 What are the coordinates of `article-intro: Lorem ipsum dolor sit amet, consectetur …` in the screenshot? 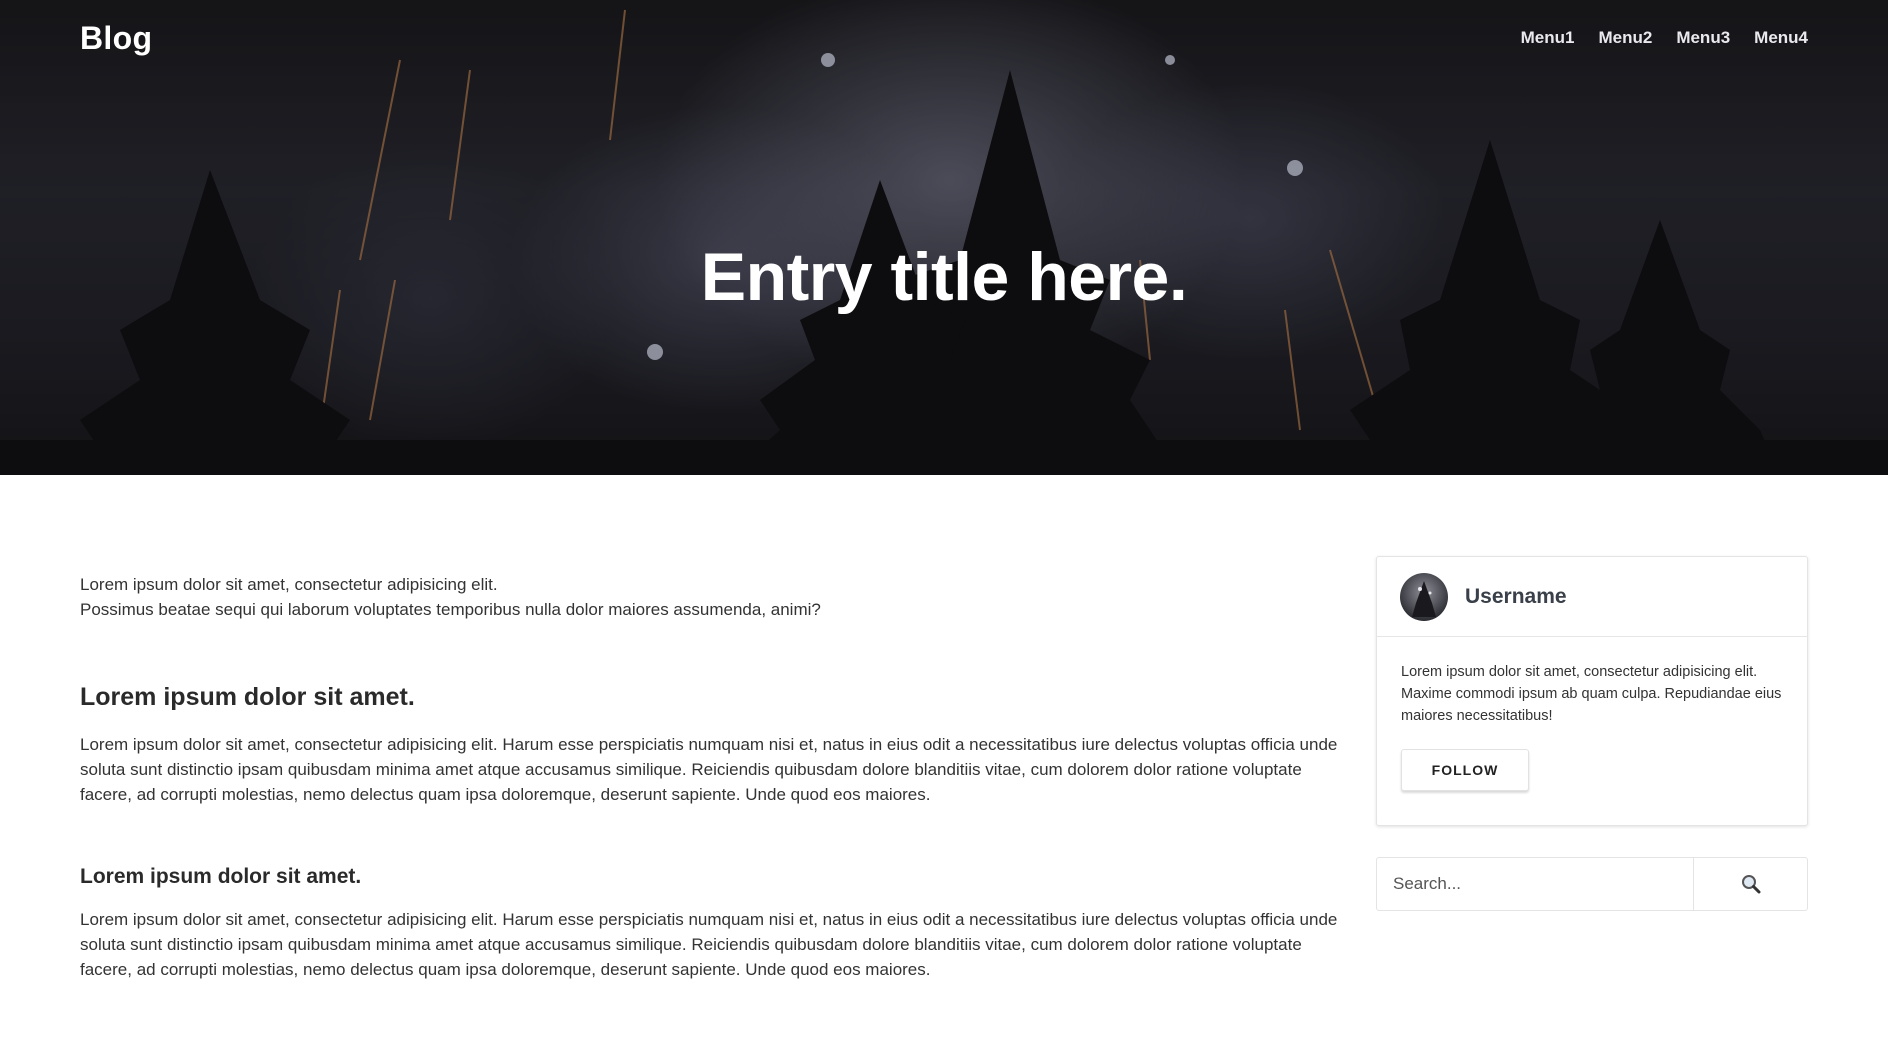 It's located at (710, 597).